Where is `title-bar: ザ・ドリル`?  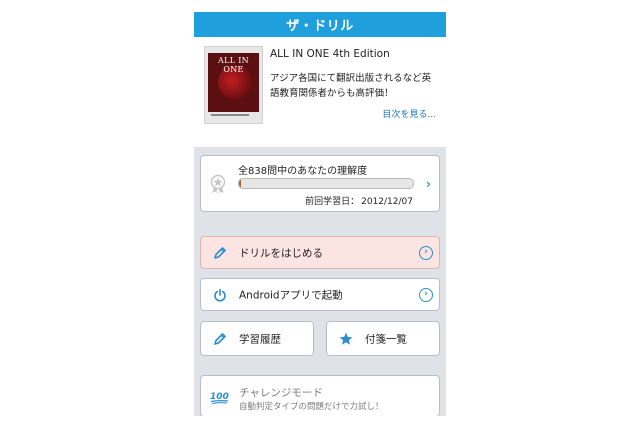
title-bar: ザ・ドリル is located at coordinates (320, 24).